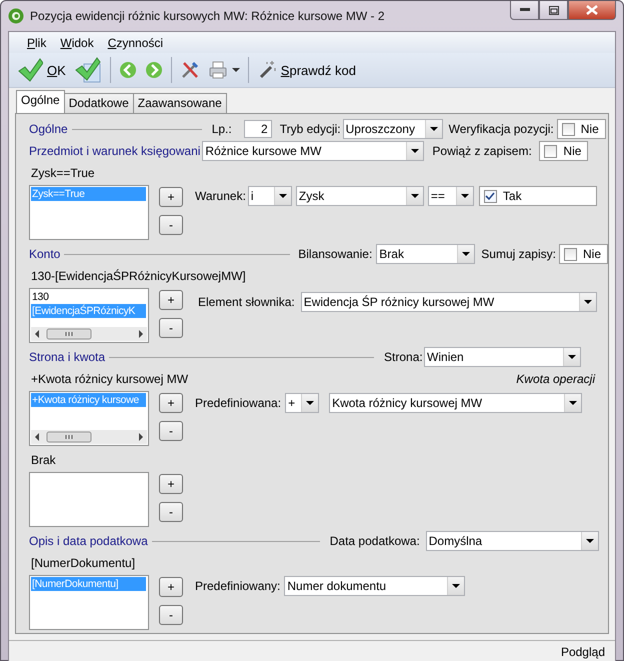 The height and width of the screenshot is (661, 624). I want to click on dropdown: ==, so click(451, 196).